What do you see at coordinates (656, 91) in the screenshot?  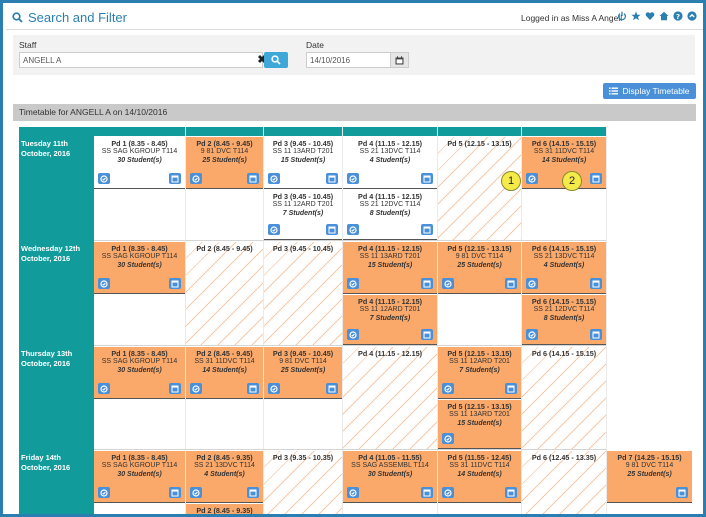 I see `display-timetable-label: Display Timetable` at bounding box center [656, 91].